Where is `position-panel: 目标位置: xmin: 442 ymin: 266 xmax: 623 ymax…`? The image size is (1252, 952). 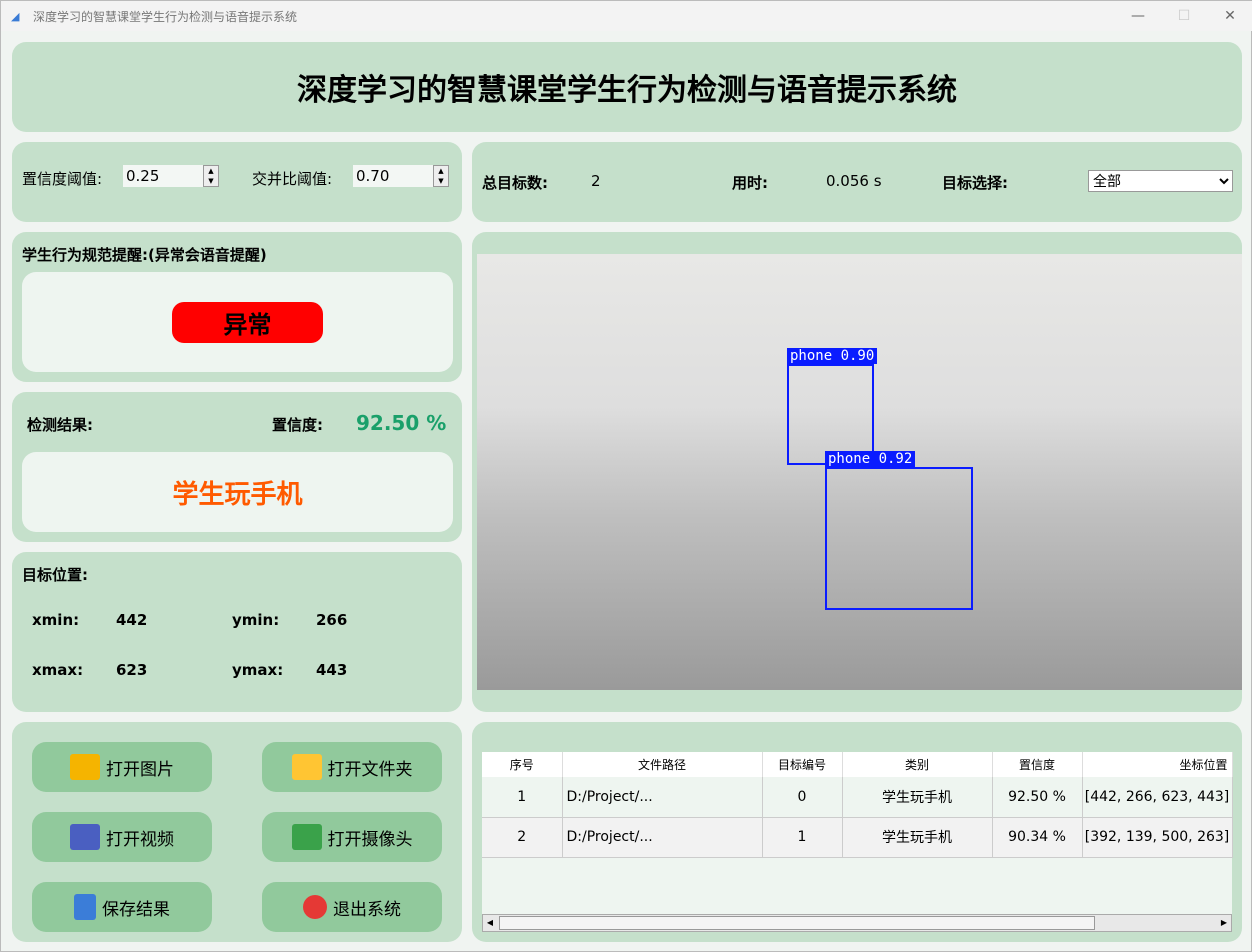
position-panel: 目标位置: xmin: 442 ymin: 266 xmax: 623 ymax… is located at coordinates (237, 632).